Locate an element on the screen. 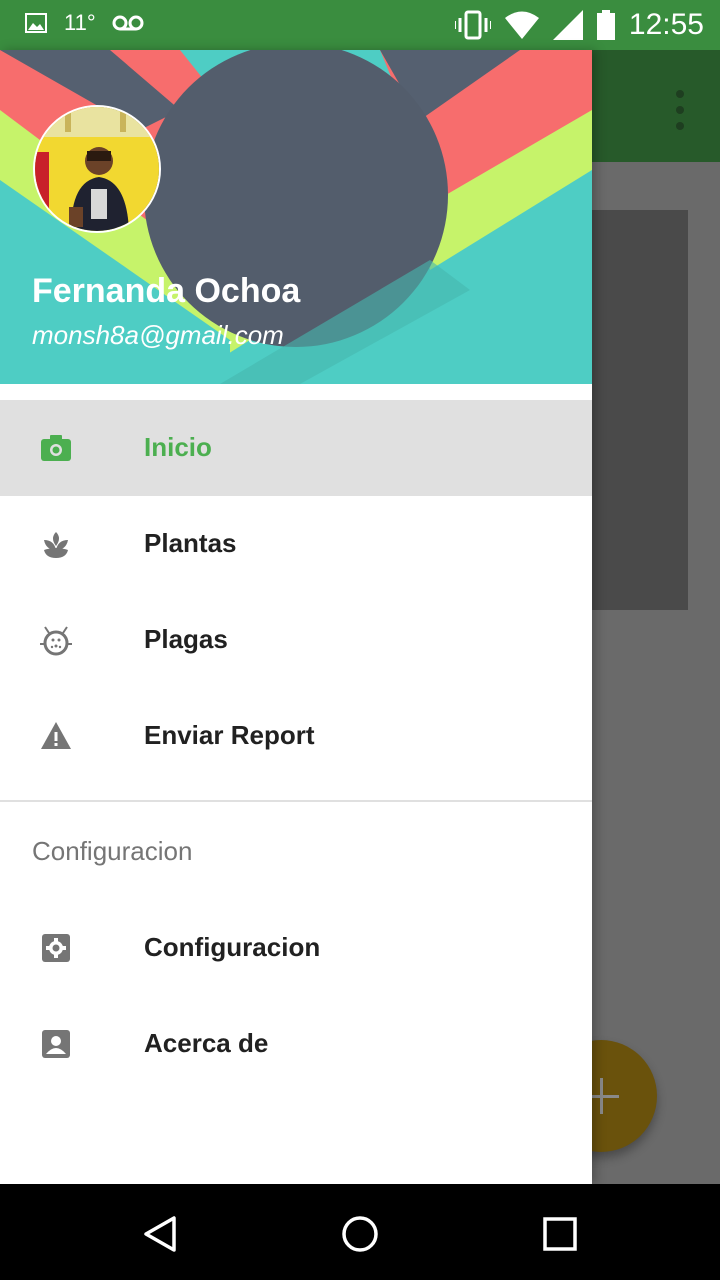 The height and width of the screenshot is (1280, 720). wifi-icon is located at coordinates (521, 25).